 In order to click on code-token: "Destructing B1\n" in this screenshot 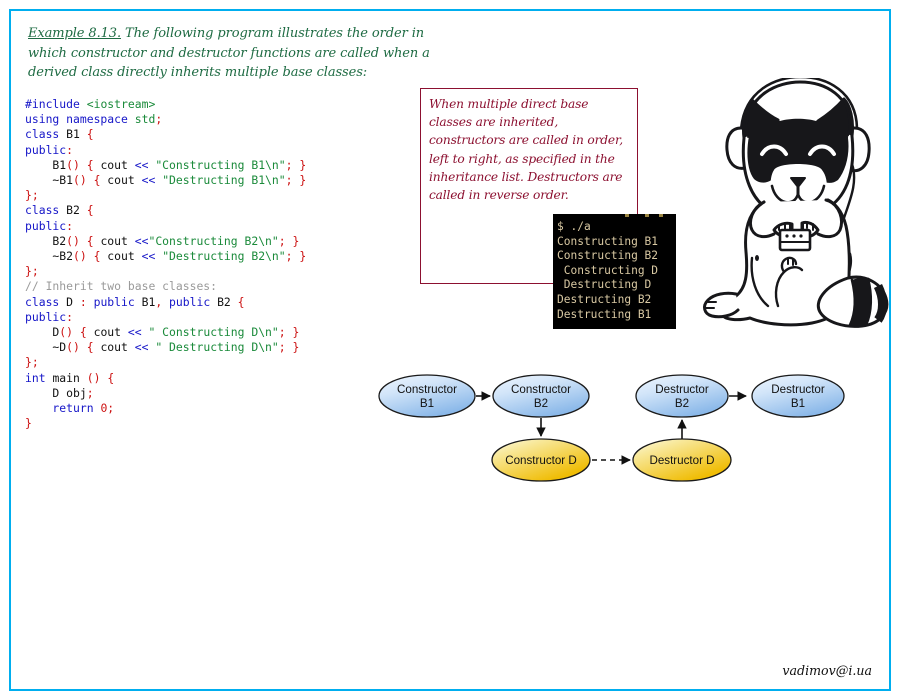, I will do `click(224, 180)`.